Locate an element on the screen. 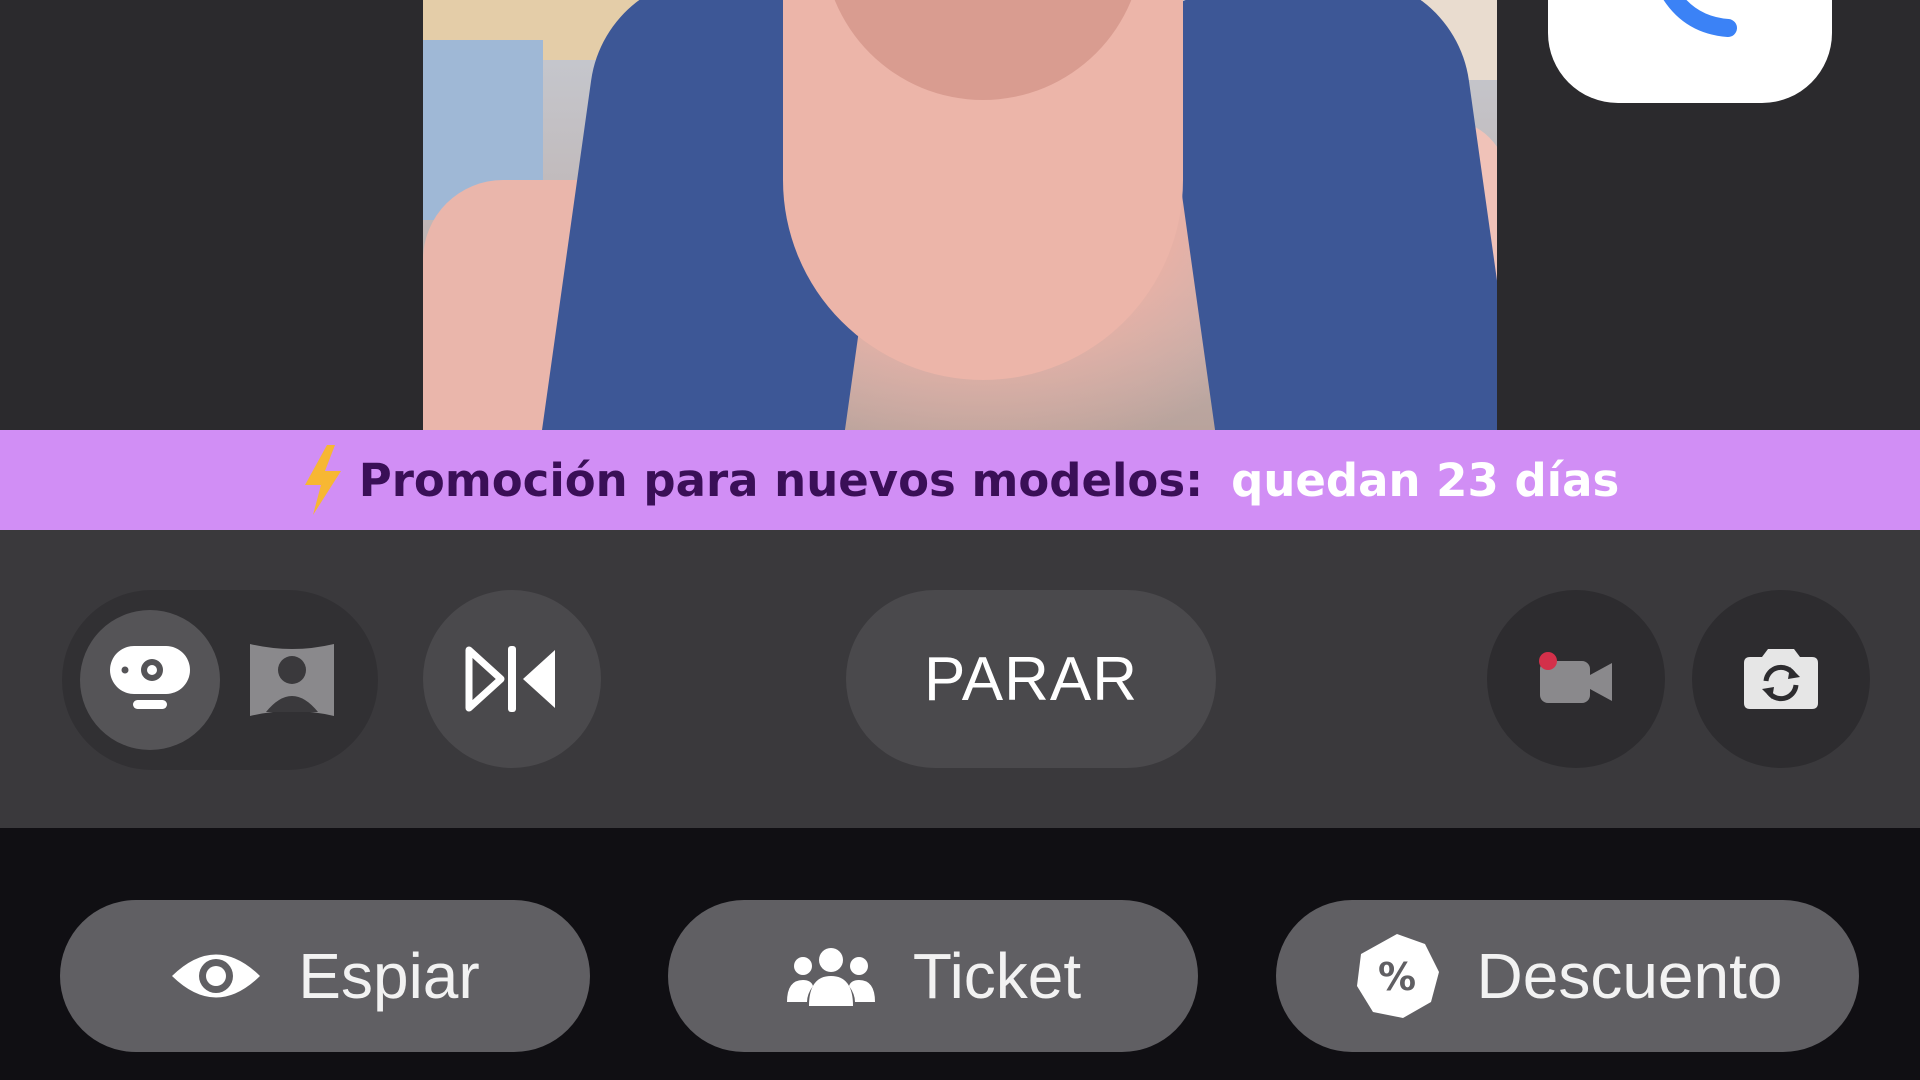  mirror-flip-icon is located at coordinates (510, 679).